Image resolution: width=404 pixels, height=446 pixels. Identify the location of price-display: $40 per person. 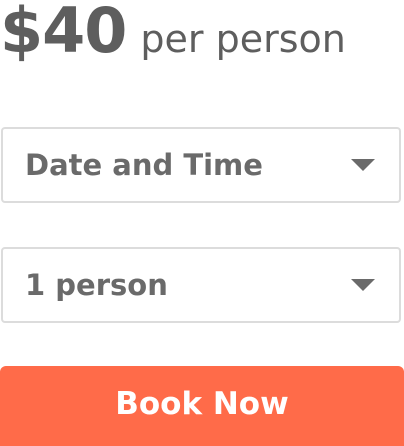
(173, 35).